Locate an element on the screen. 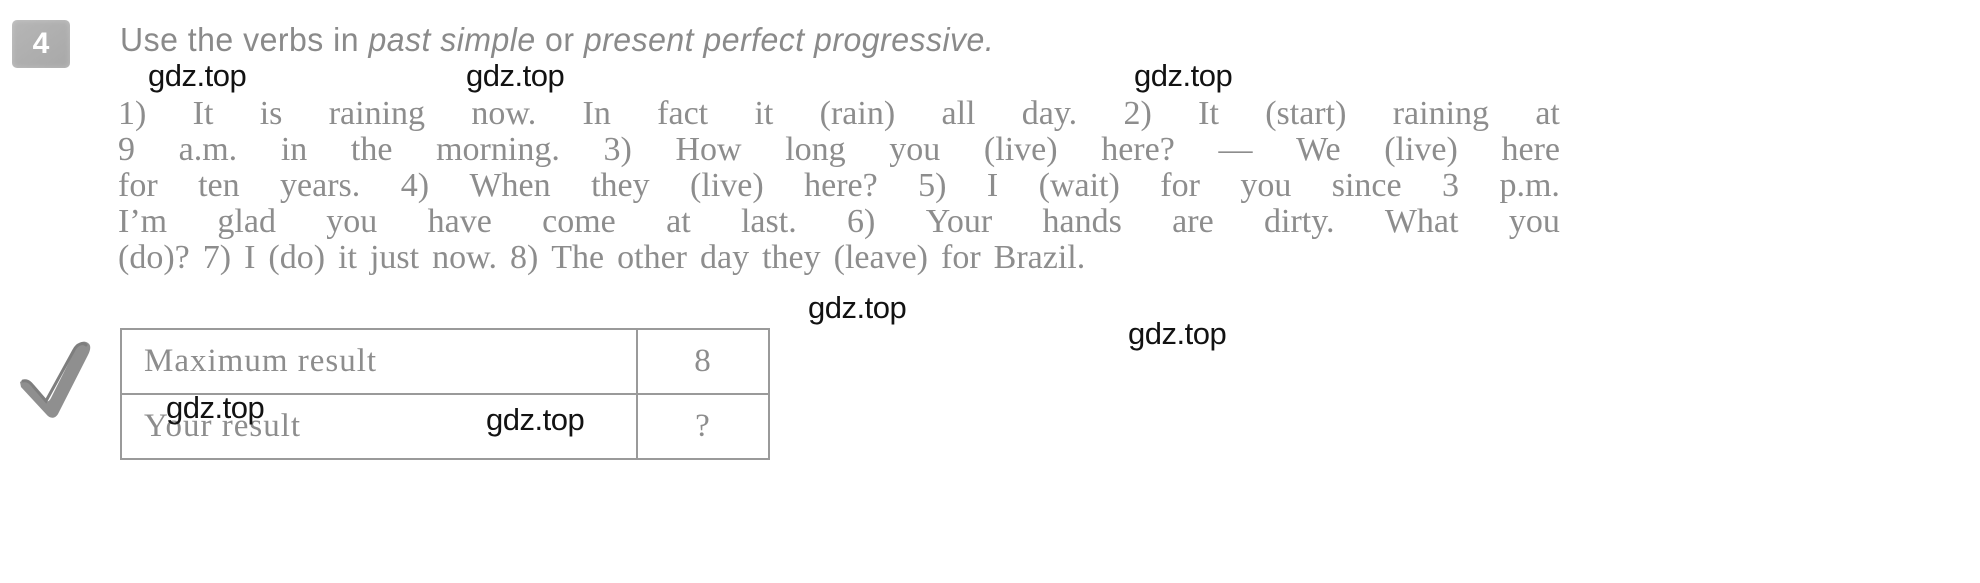 This screenshot has width=1980, height=583. body-word: long is located at coordinates (815, 149).